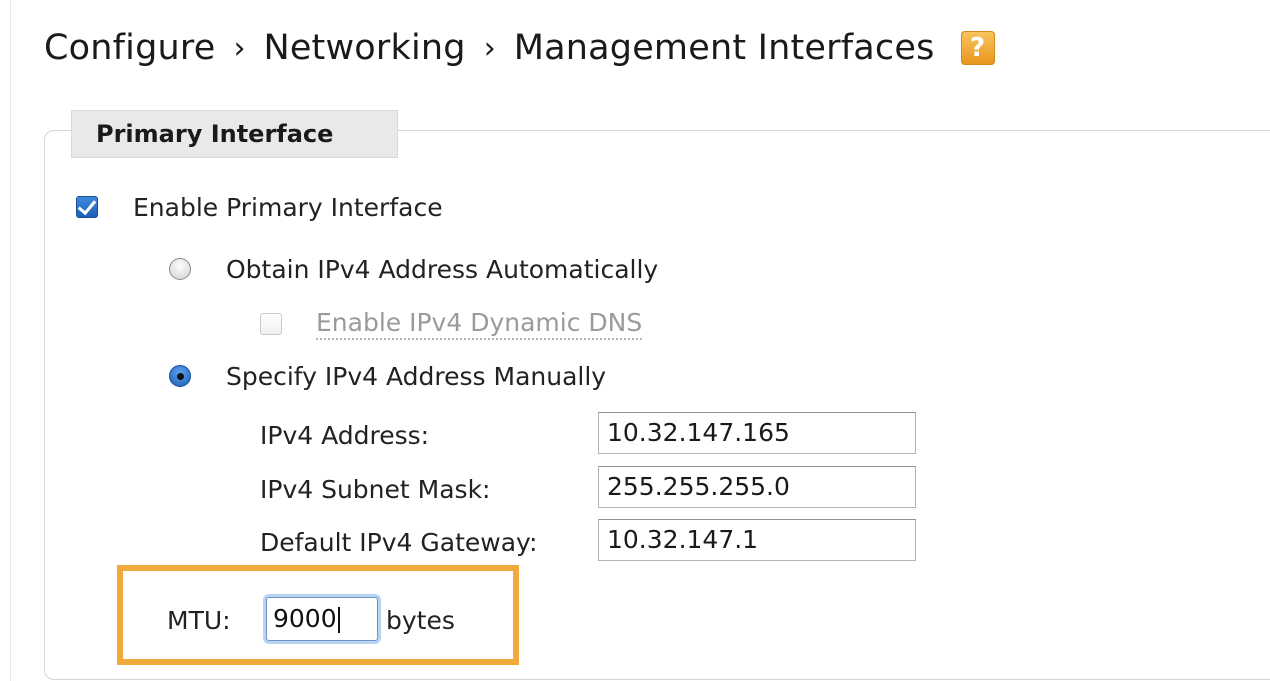  I want to click on enable-primary-interface-row: Enable Primary Interface, so click(259, 207).